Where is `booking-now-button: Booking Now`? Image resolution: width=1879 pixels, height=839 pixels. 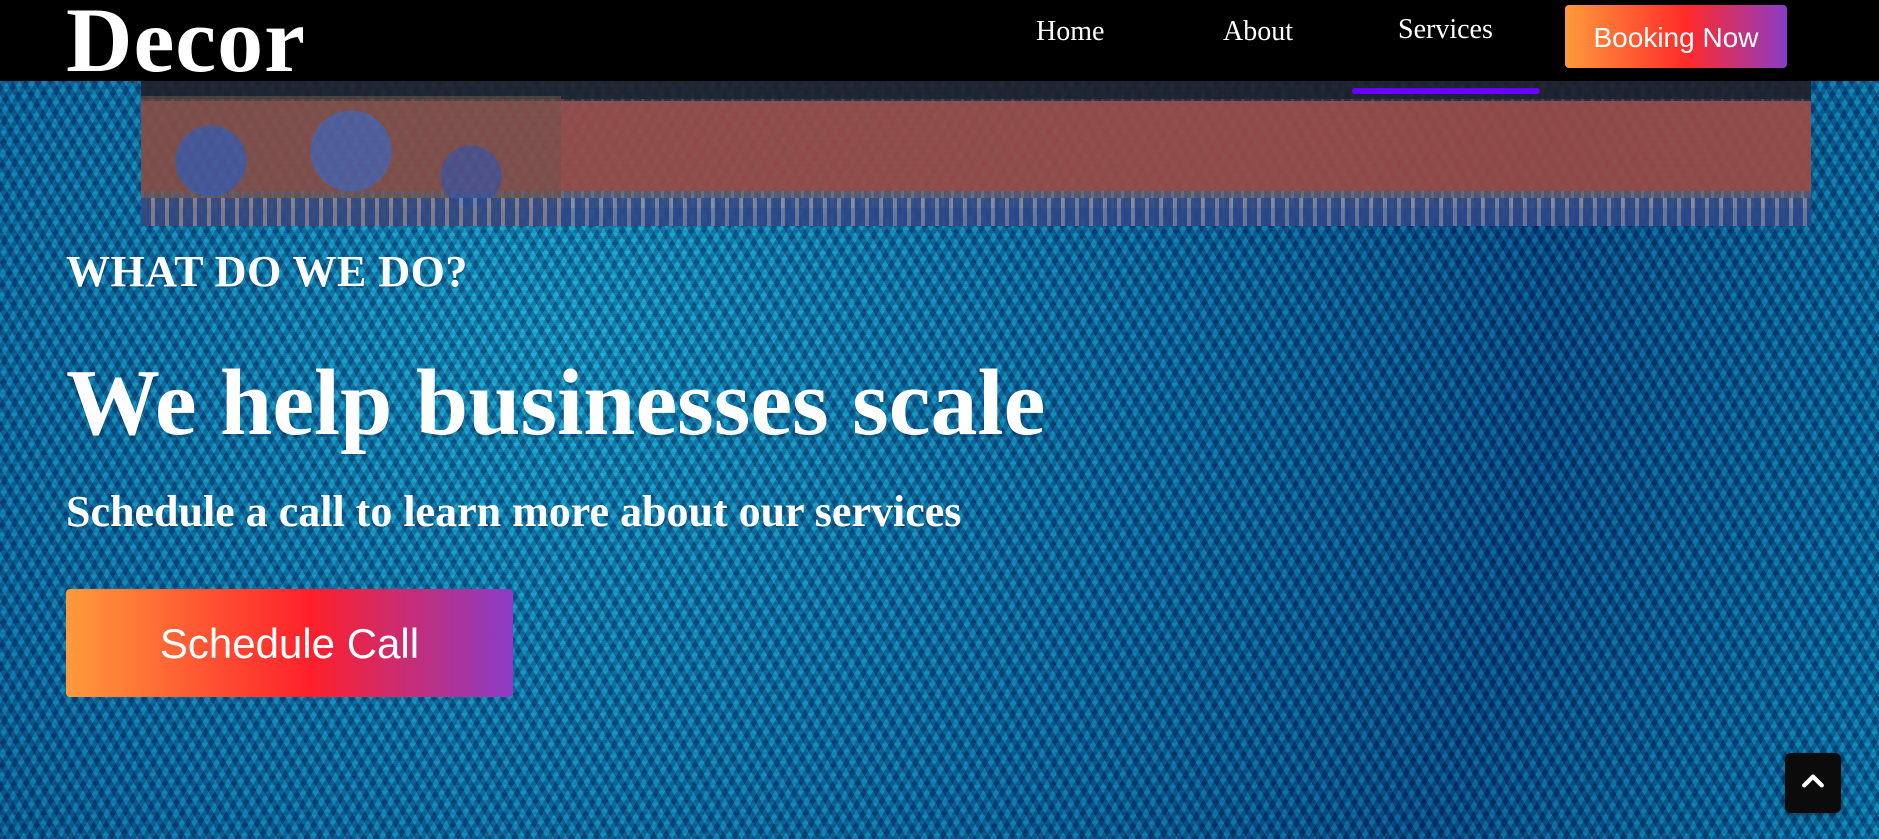
booking-now-button: Booking Now is located at coordinates (1676, 36).